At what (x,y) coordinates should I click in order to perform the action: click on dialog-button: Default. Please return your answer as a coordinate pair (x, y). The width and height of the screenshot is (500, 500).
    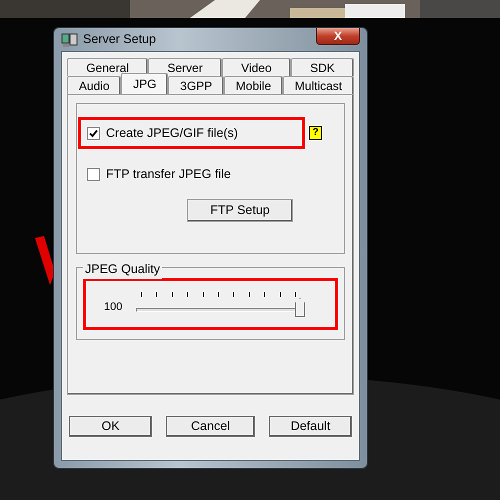
    Looking at the image, I should click on (310, 426).